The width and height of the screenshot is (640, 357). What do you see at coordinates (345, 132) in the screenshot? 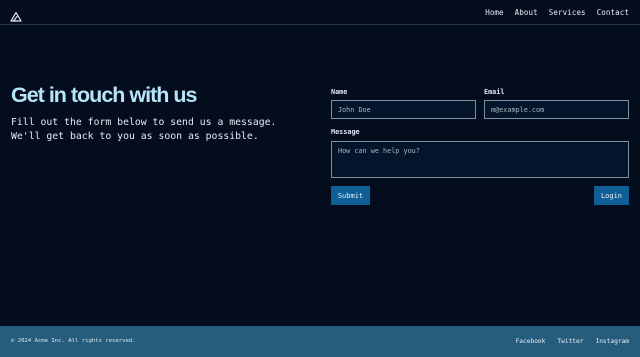
I see `message-label: Message` at bounding box center [345, 132].